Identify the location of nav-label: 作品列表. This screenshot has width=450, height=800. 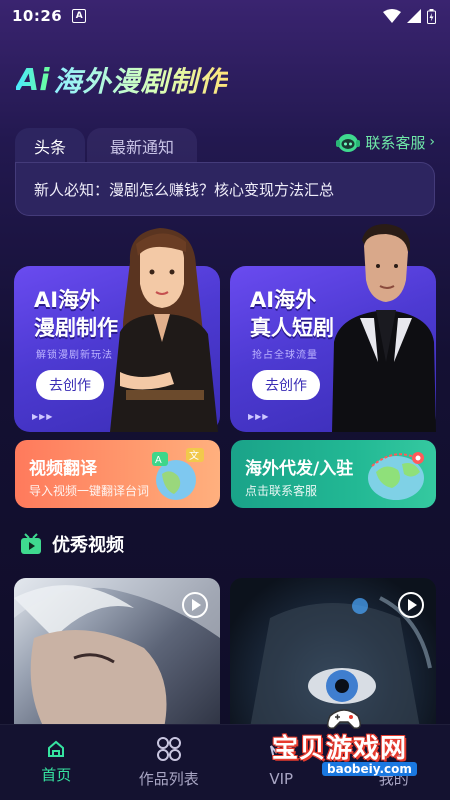
(168, 779).